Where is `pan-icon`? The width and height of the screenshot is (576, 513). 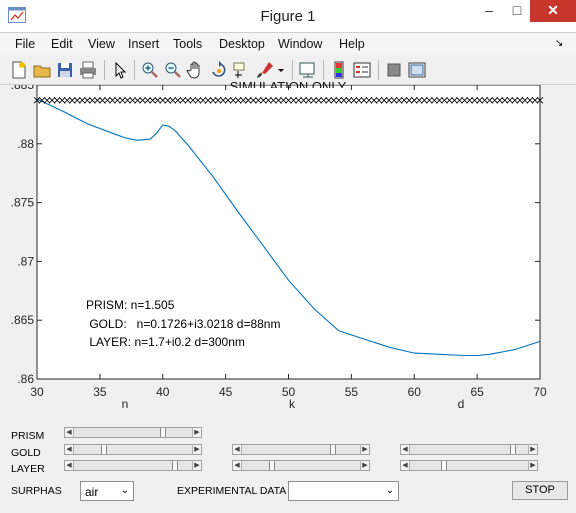
pan-icon is located at coordinates (196, 70).